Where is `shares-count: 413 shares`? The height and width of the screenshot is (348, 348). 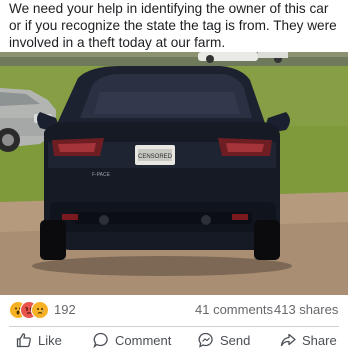
shares-count: 413 shares is located at coordinates (306, 309).